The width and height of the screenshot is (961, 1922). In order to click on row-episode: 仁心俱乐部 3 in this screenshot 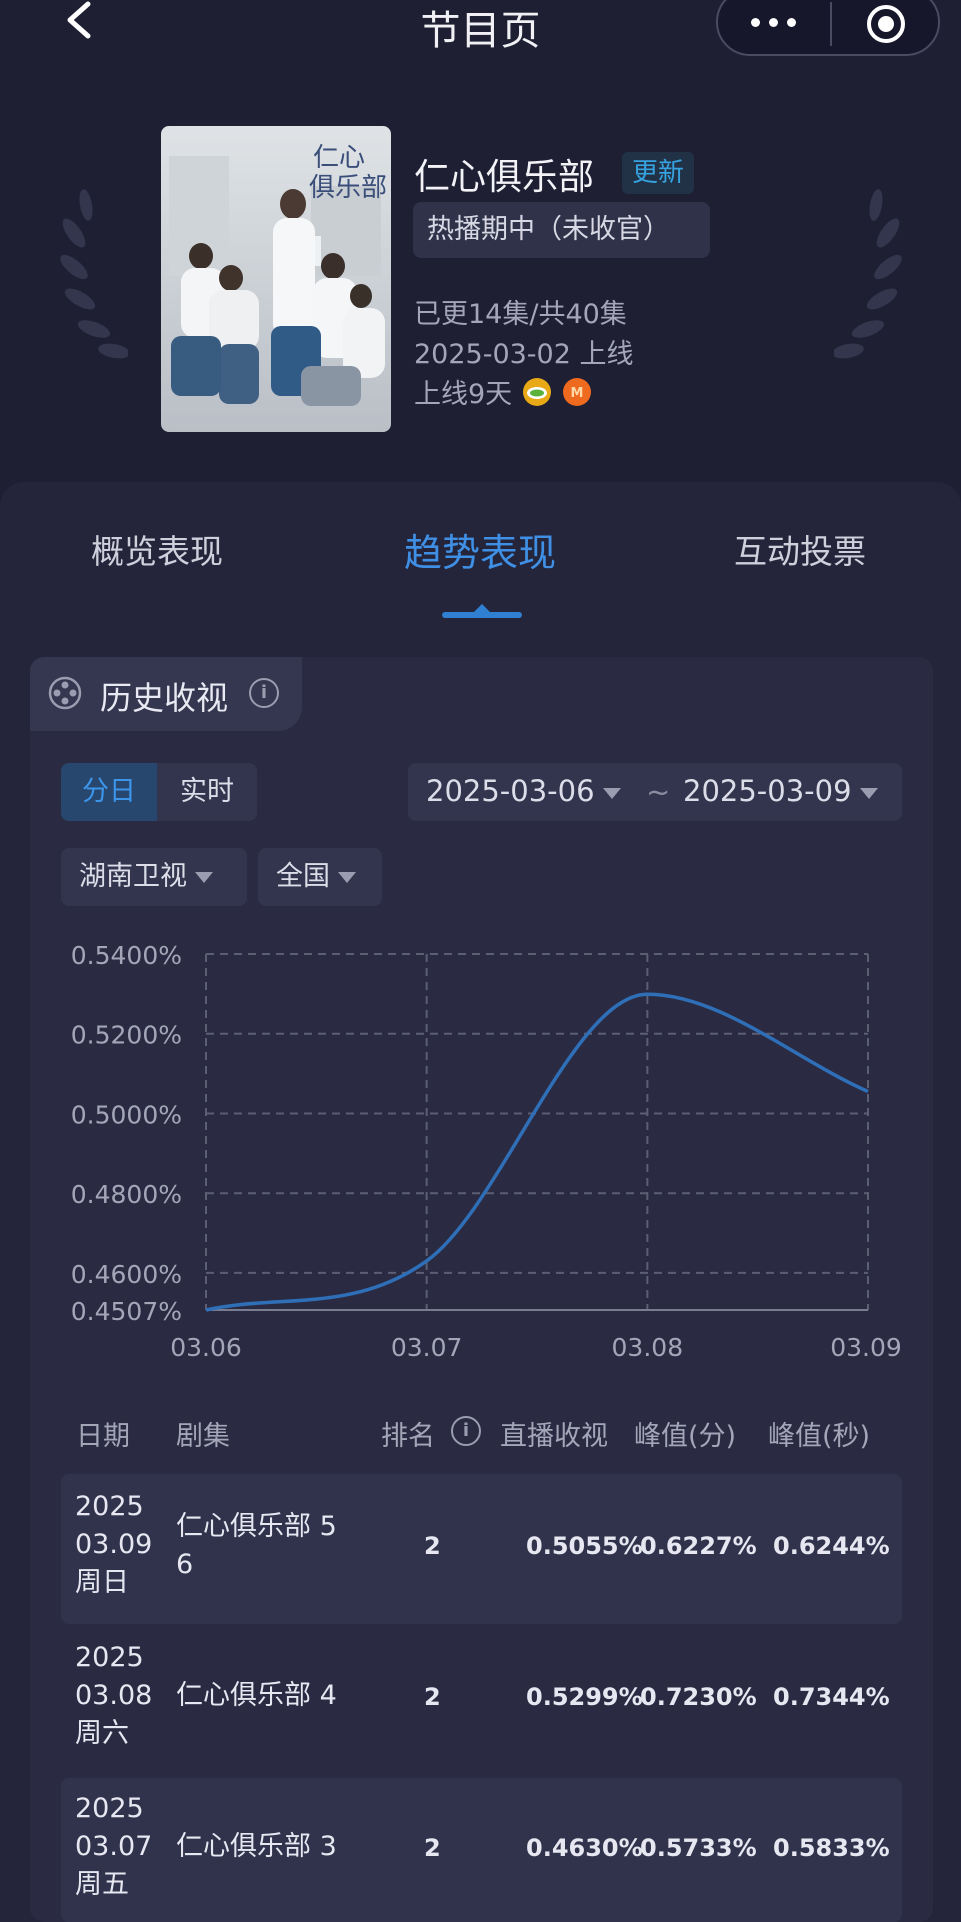, I will do `click(256, 1847)`.